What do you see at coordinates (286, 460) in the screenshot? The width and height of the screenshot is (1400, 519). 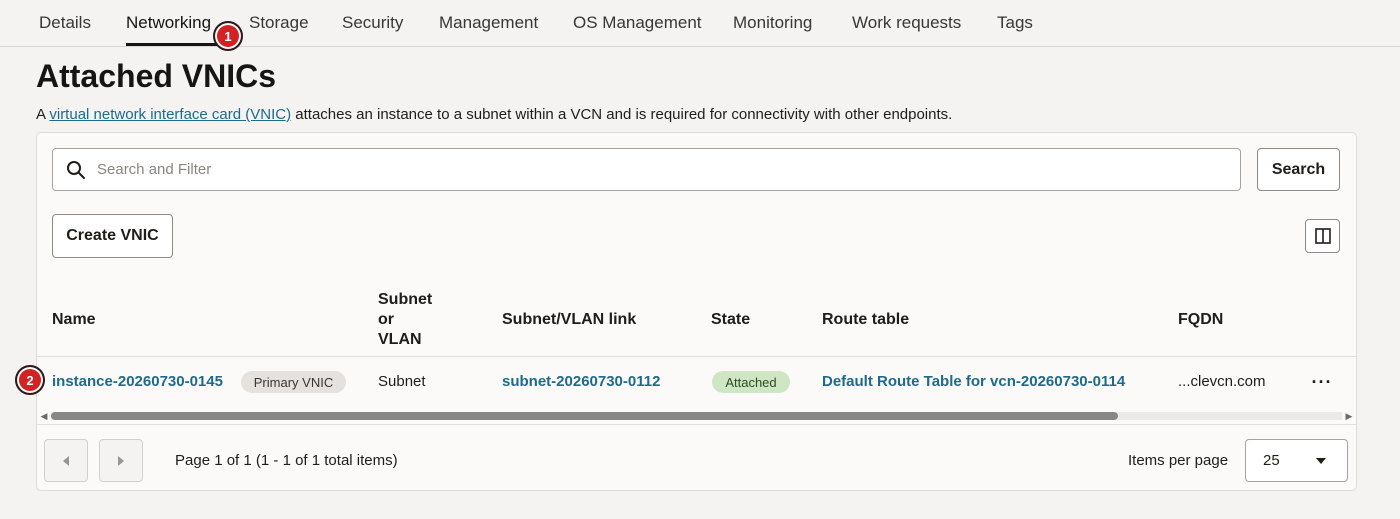 I see `pagination-summary: Page 1 of 1 (1 - 1 of 1 total items)` at bounding box center [286, 460].